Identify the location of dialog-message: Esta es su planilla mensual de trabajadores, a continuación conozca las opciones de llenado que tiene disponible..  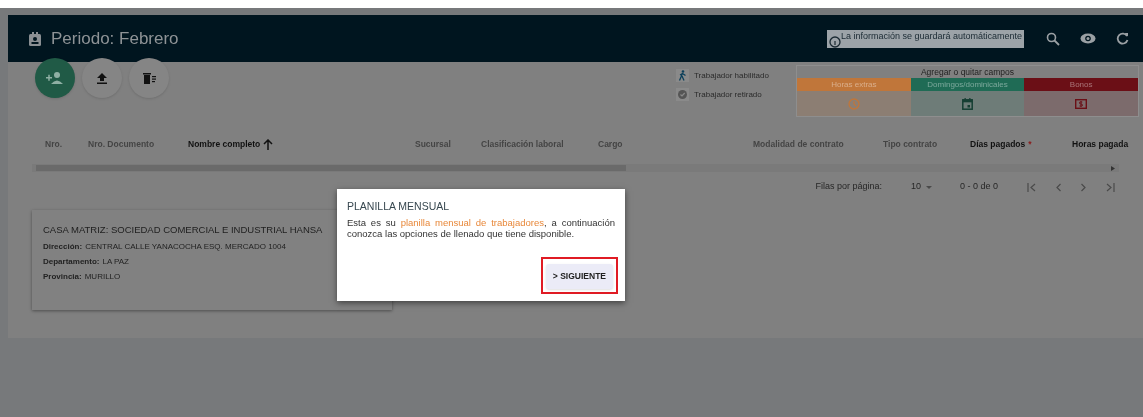
(481, 228).